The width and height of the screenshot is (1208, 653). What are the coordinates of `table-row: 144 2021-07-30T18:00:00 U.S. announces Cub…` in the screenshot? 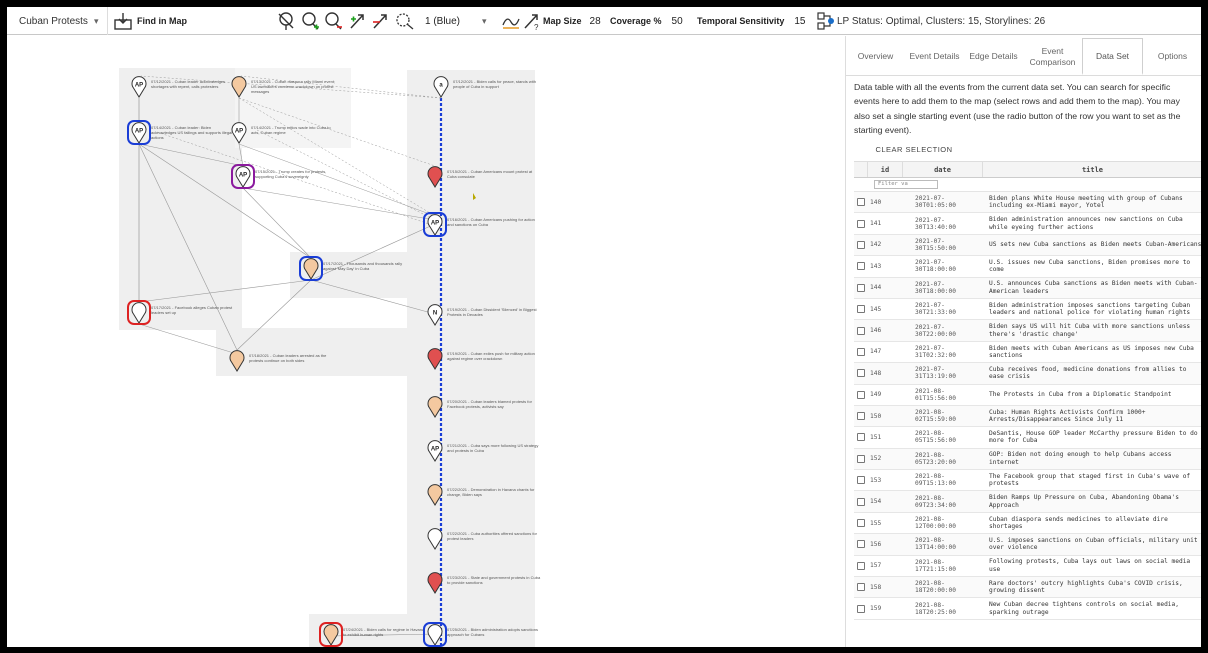 It's located at (1027, 288).